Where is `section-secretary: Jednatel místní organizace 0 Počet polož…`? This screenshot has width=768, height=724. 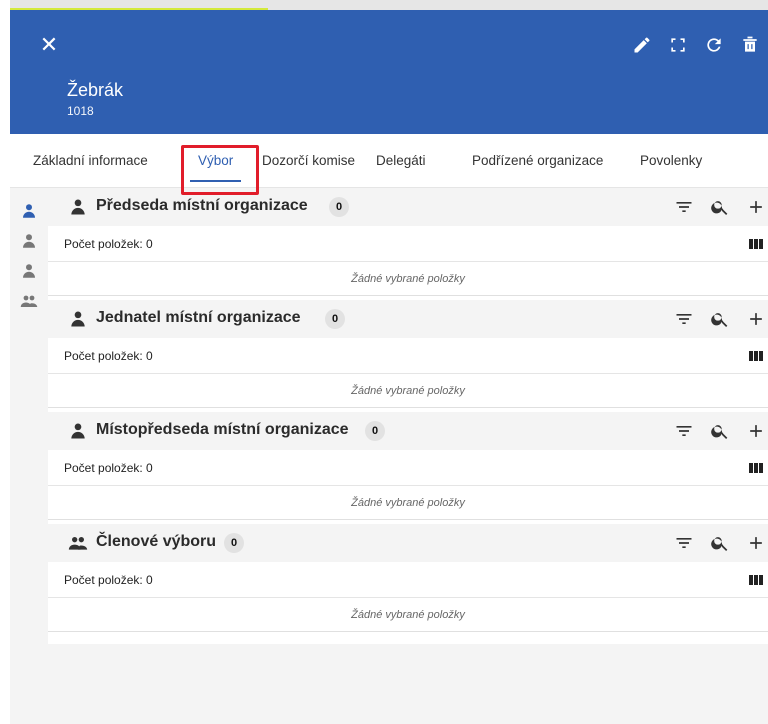
section-secretary: Jednatel místní organizace 0 Počet polož… is located at coordinates (408, 356).